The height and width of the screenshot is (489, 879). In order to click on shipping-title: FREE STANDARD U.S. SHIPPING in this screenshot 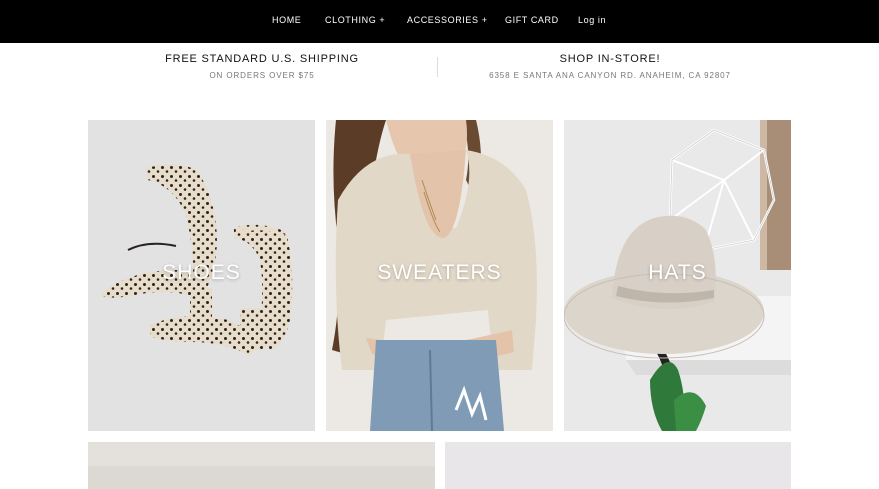, I will do `click(262, 59)`.